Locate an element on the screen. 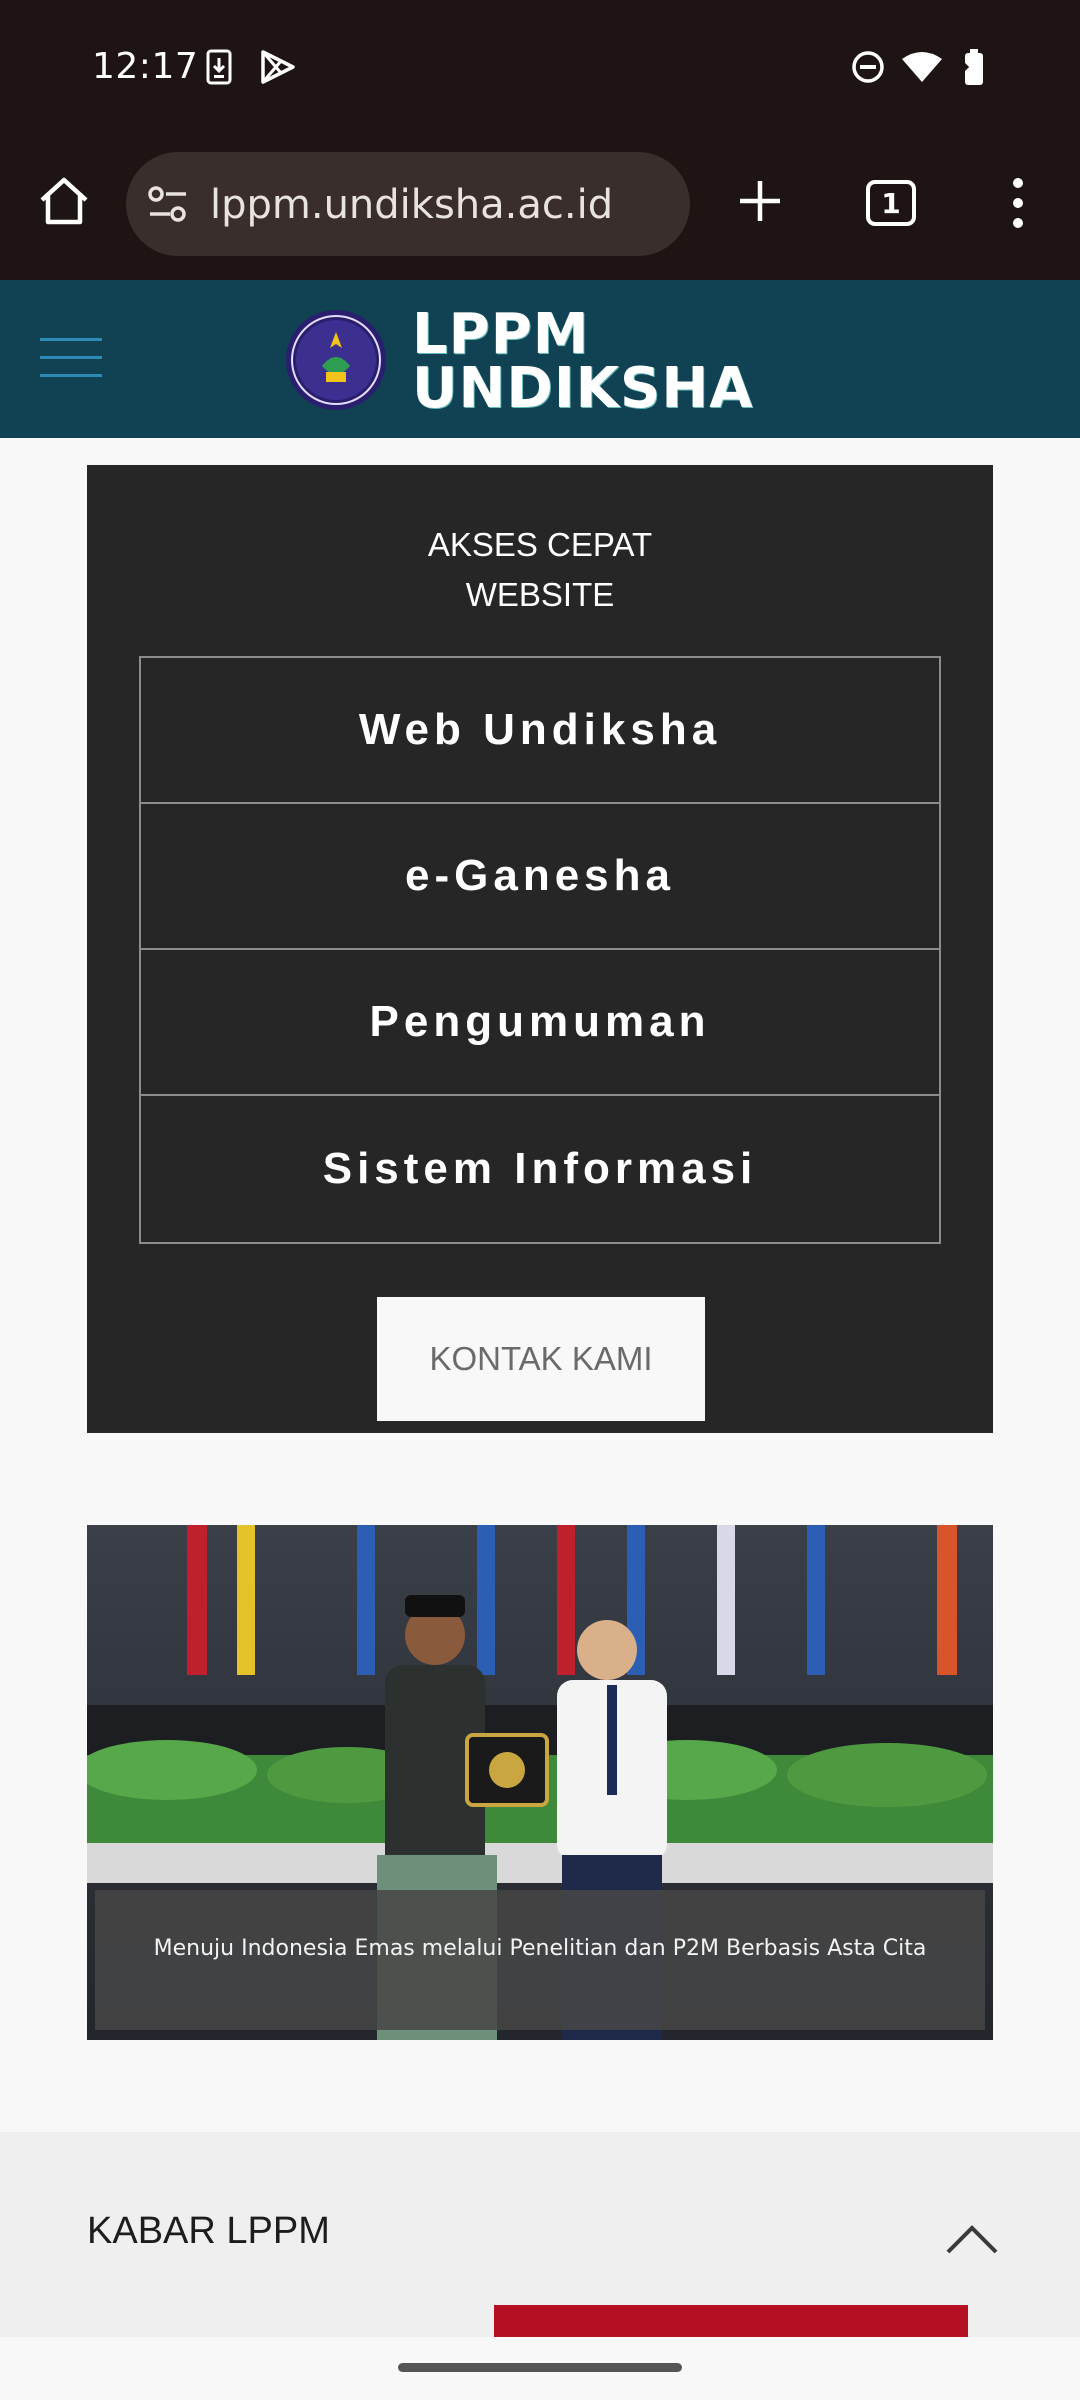  quick-access-title: AKSES CEPAT WEBSITE is located at coordinates (540, 570).